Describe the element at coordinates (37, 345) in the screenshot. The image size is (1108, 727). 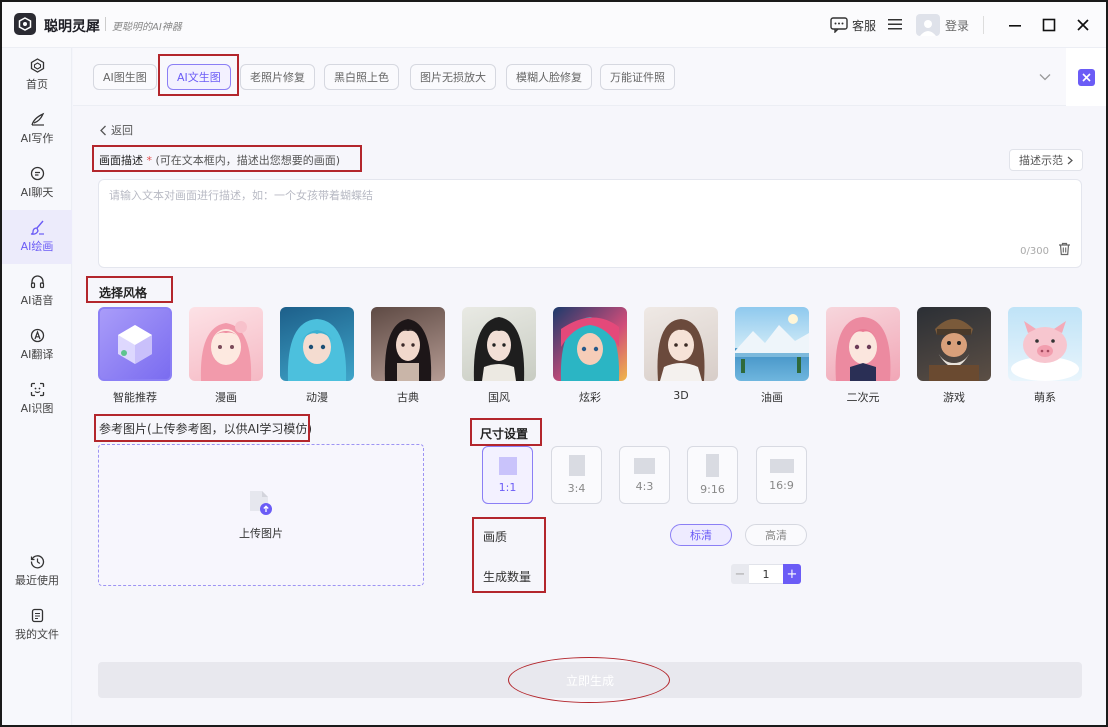
I see `sidebar-item-ai-translate: AI翻译` at that location.